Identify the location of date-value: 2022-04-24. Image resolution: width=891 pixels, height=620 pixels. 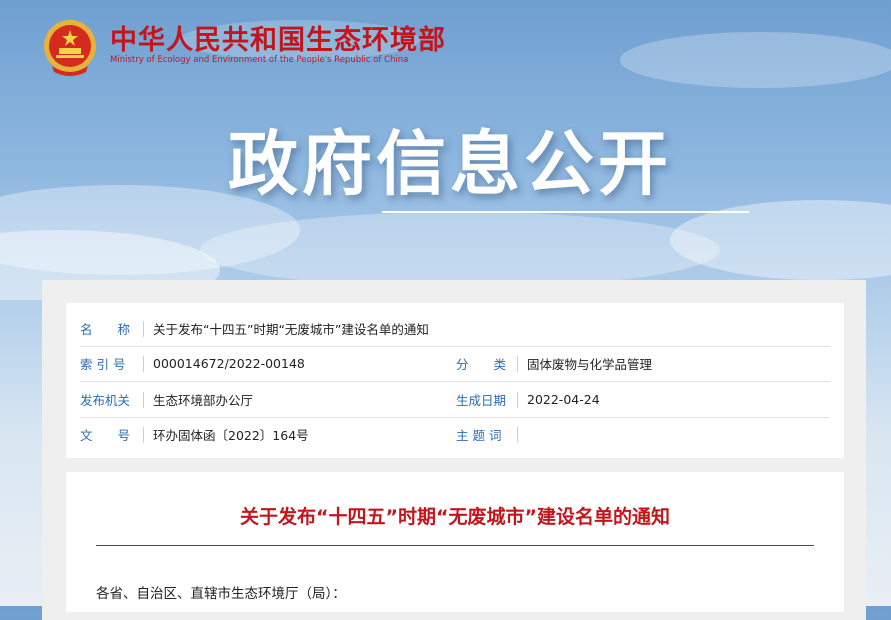
(563, 399).